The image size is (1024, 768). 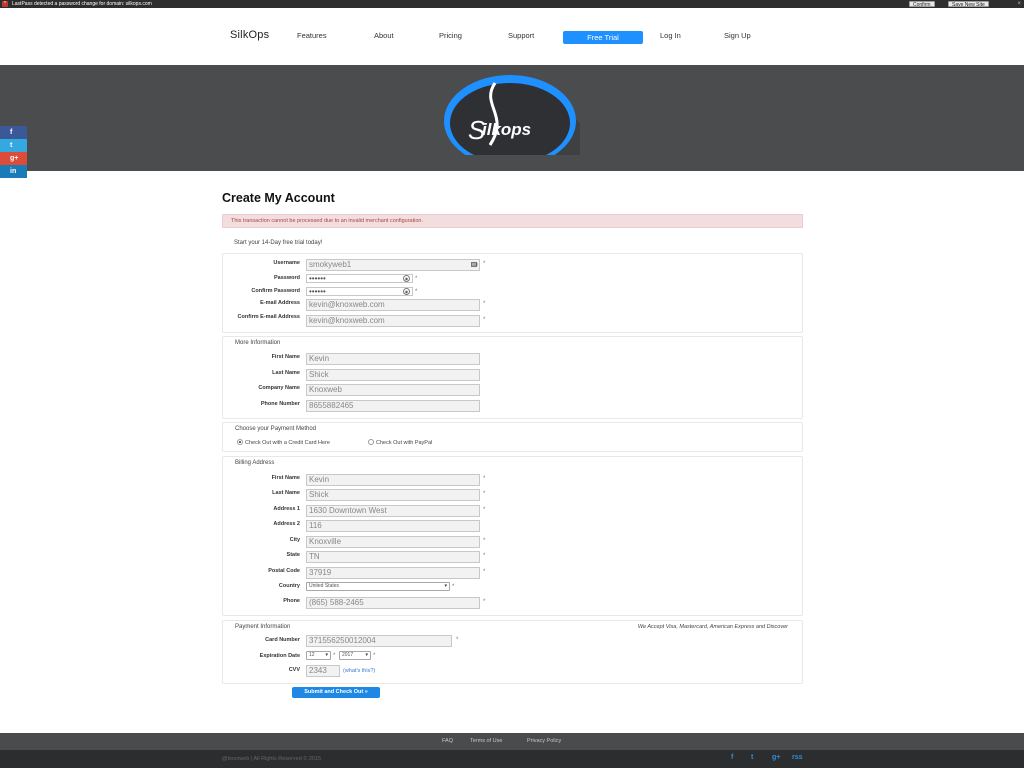 I want to click on address2-input: 116, so click(x=393, y=526).